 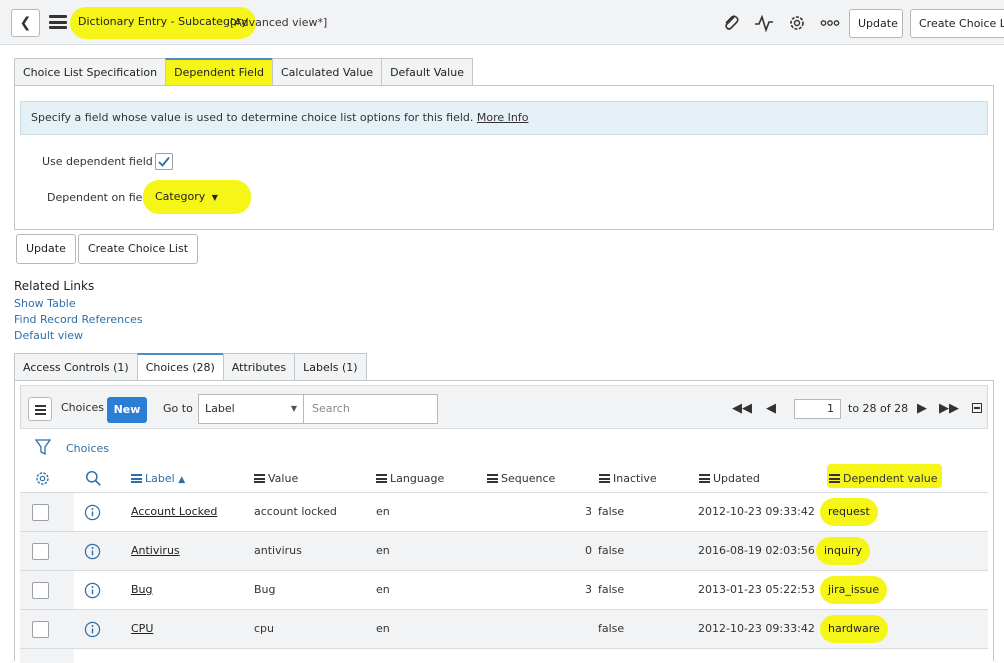 I want to click on collapse-icon, so click(x=977, y=408).